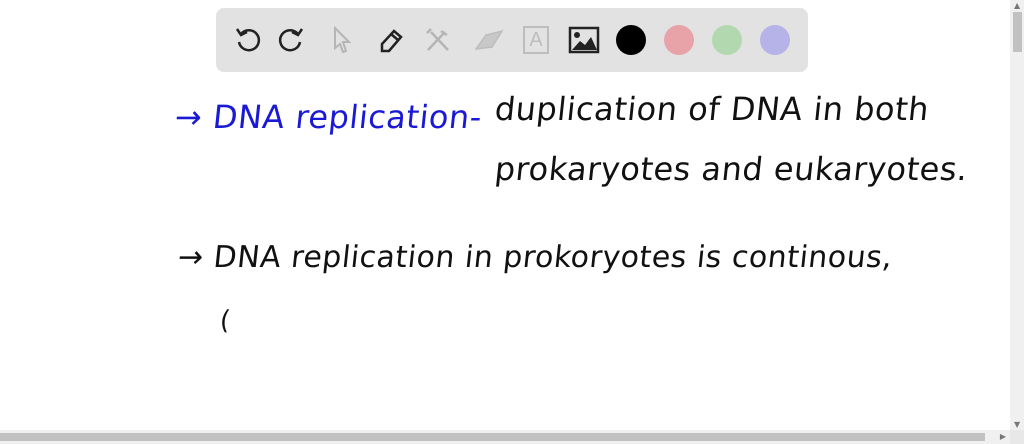 The image size is (1024, 444). I want to click on vertical-scrollbar: ▲ ▼, so click(1017, 215).